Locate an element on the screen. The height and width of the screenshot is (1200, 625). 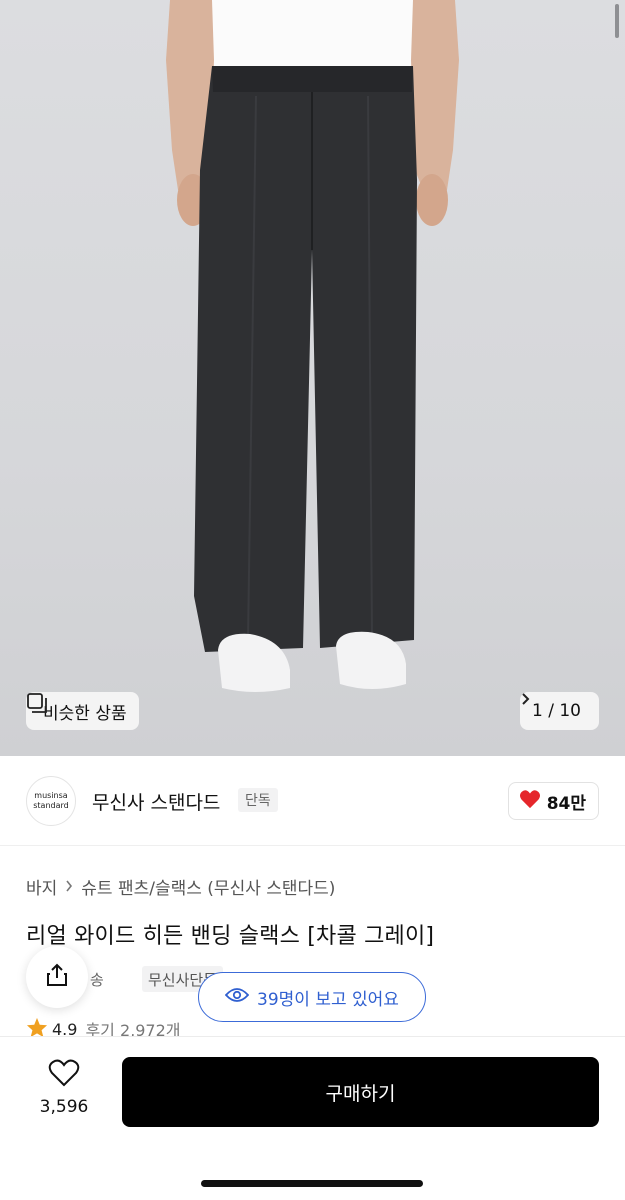
breadcrumb-item-pants: 바지 is located at coordinates (41, 886).